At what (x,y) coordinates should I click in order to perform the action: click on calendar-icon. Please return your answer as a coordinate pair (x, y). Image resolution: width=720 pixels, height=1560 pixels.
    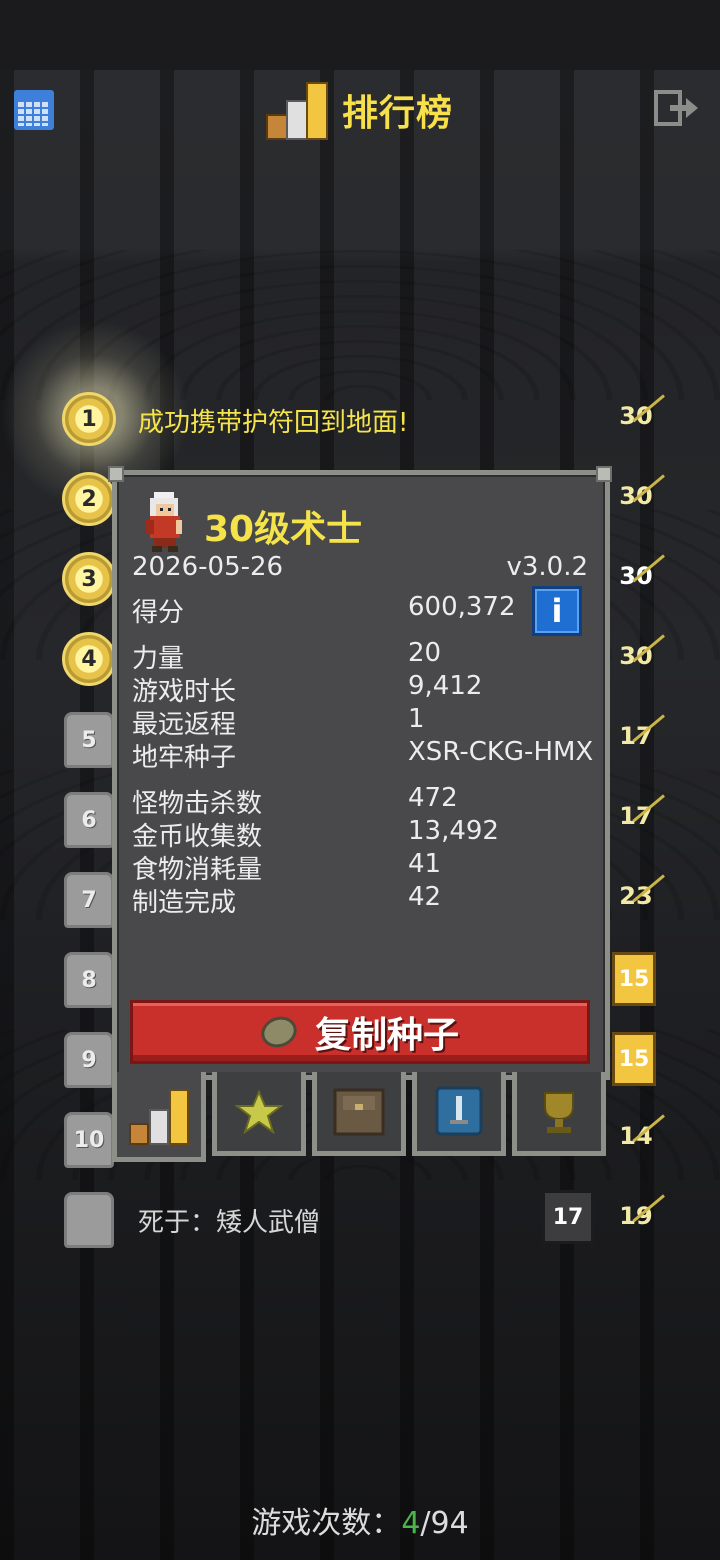
    Looking at the image, I should click on (34, 110).